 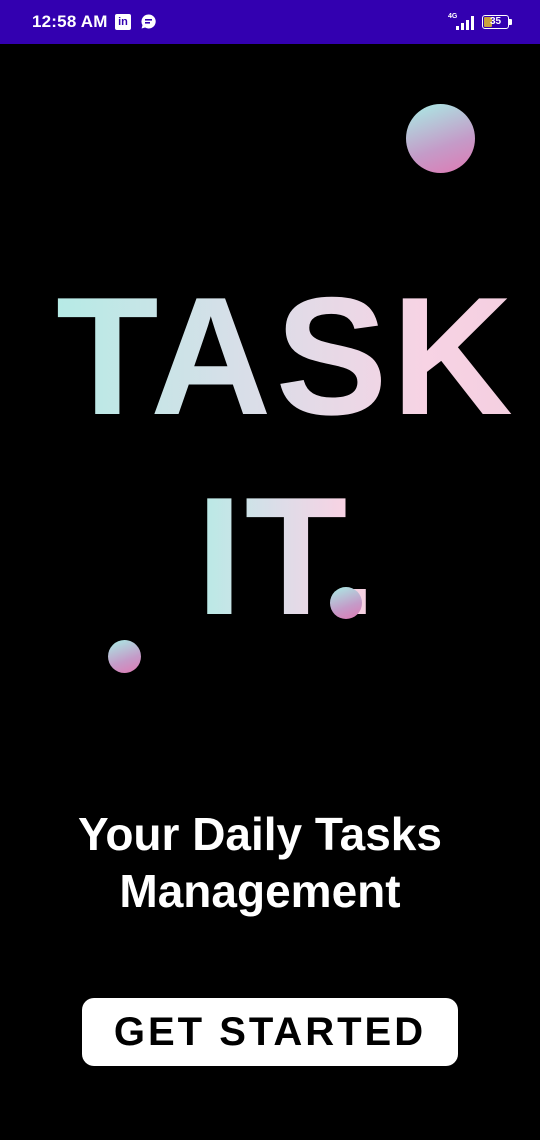 What do you see at coordinates (260, 834) in the screenshot?
I see `tagline-line-1: Your Daily Tasks` at bounding box center [260, 834].